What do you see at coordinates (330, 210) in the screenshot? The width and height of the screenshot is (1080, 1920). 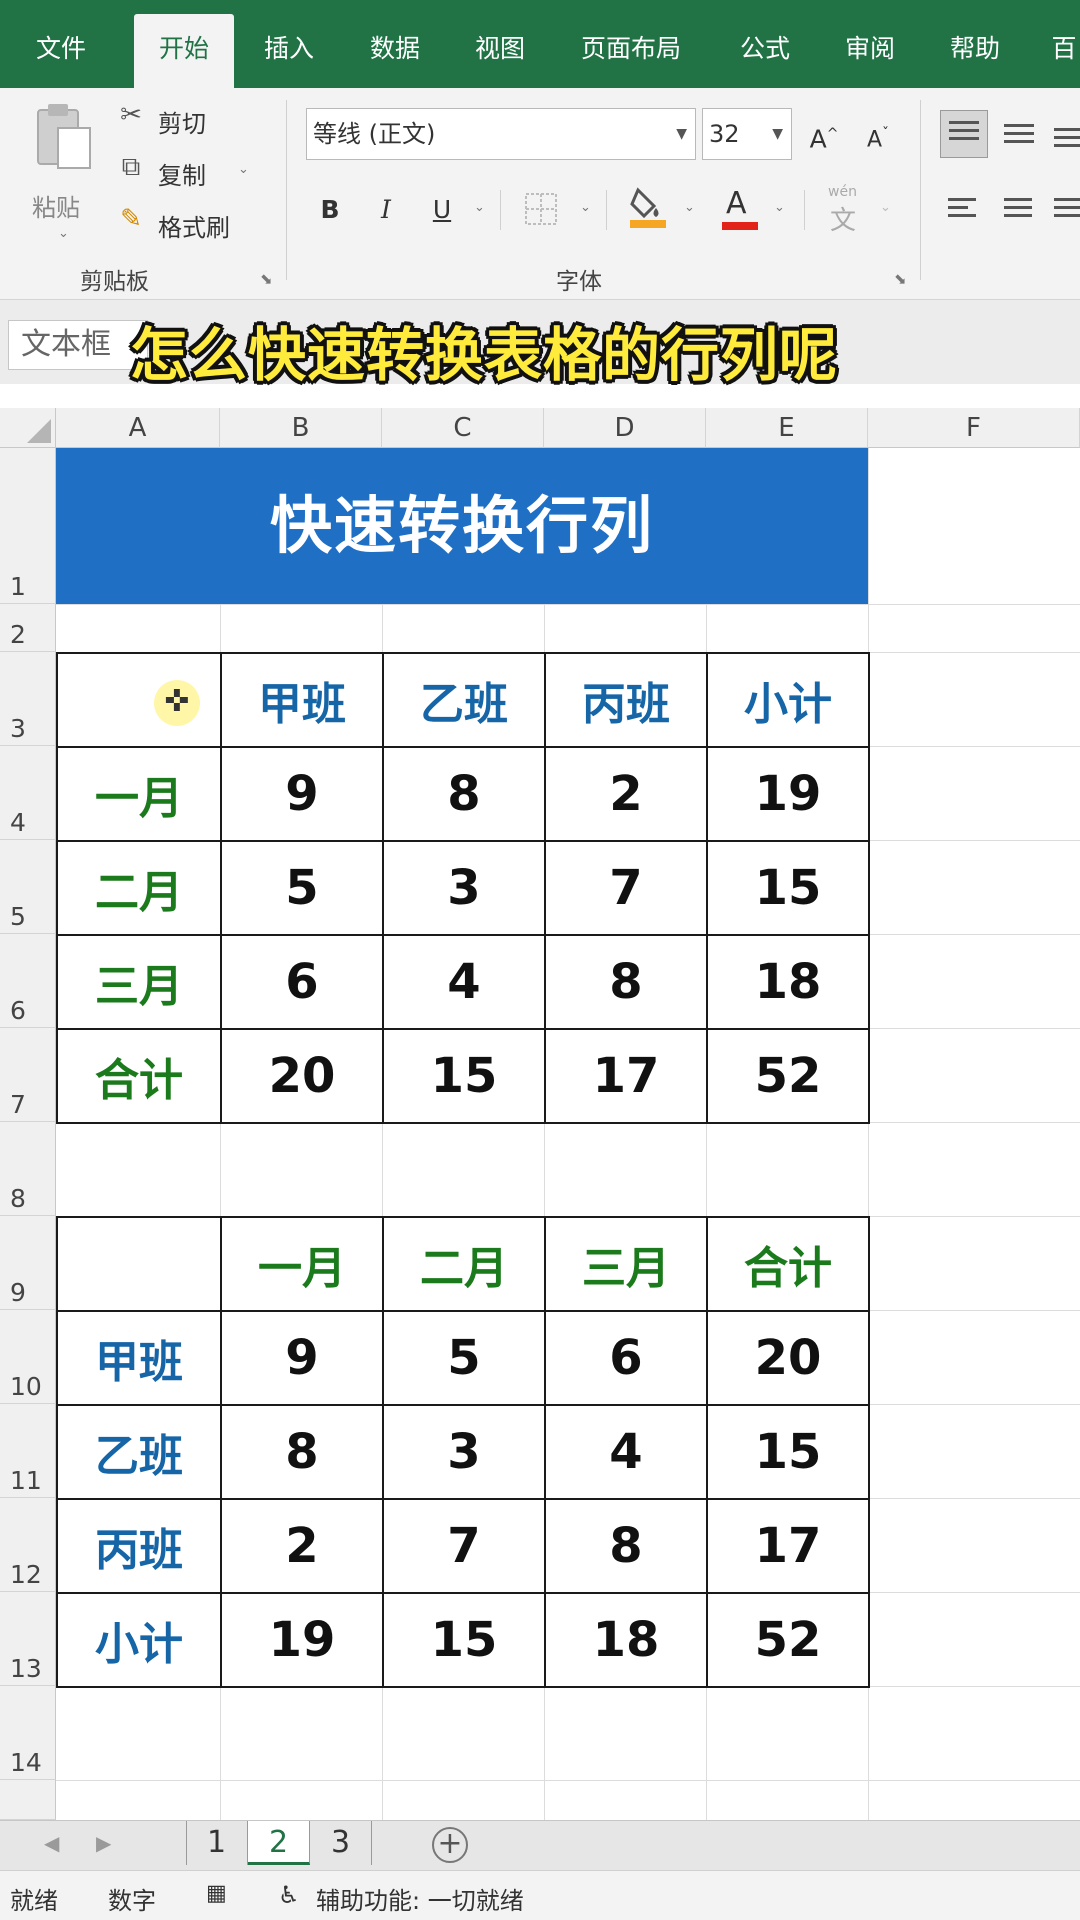 I see `bold-button: B` at bounding box center [330, 210].